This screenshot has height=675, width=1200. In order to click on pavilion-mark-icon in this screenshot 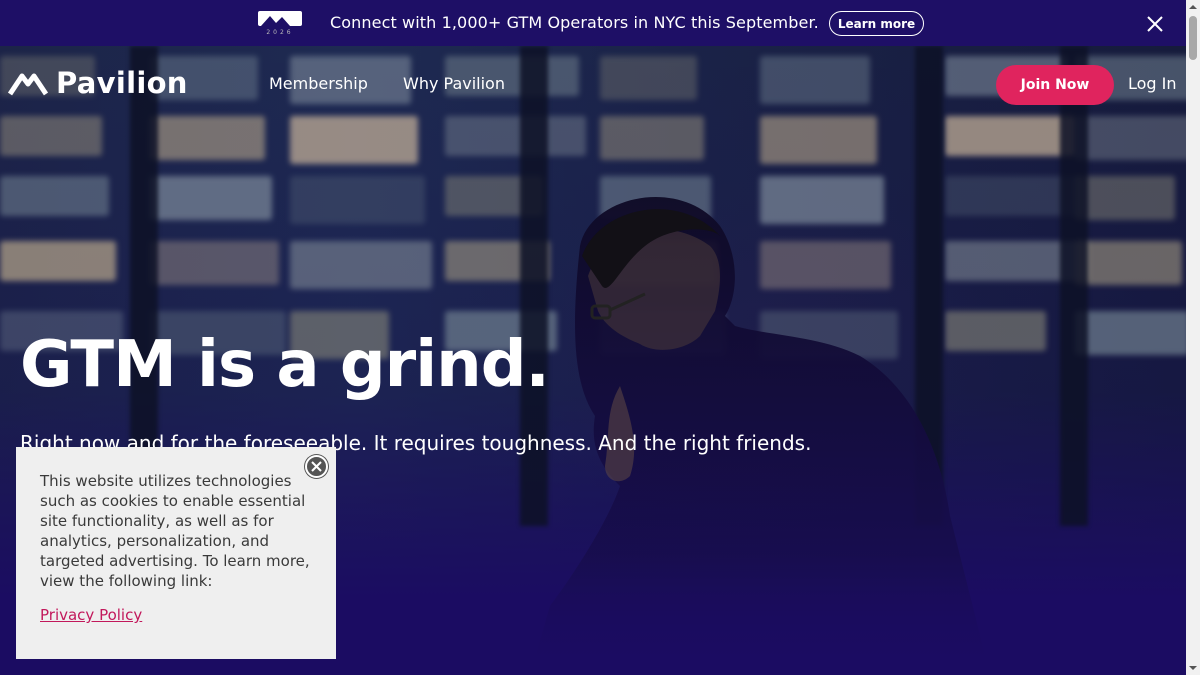, I will do `click(28, 84)`.